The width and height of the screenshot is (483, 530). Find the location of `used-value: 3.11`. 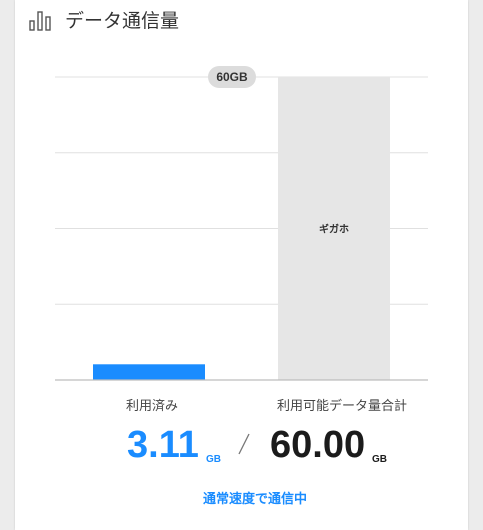

used-value: 3.11 is located at coordinates (163, 445).